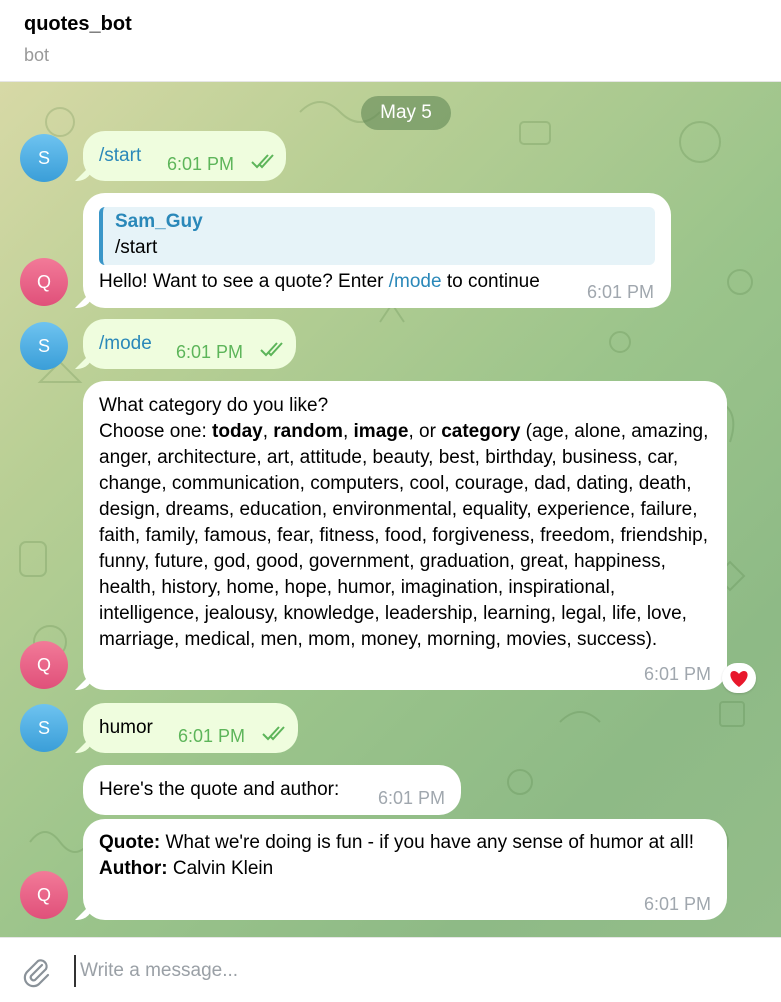 The height and width of the screenshot is (1002, 781). I want to click on message-input, so click(418, 971).